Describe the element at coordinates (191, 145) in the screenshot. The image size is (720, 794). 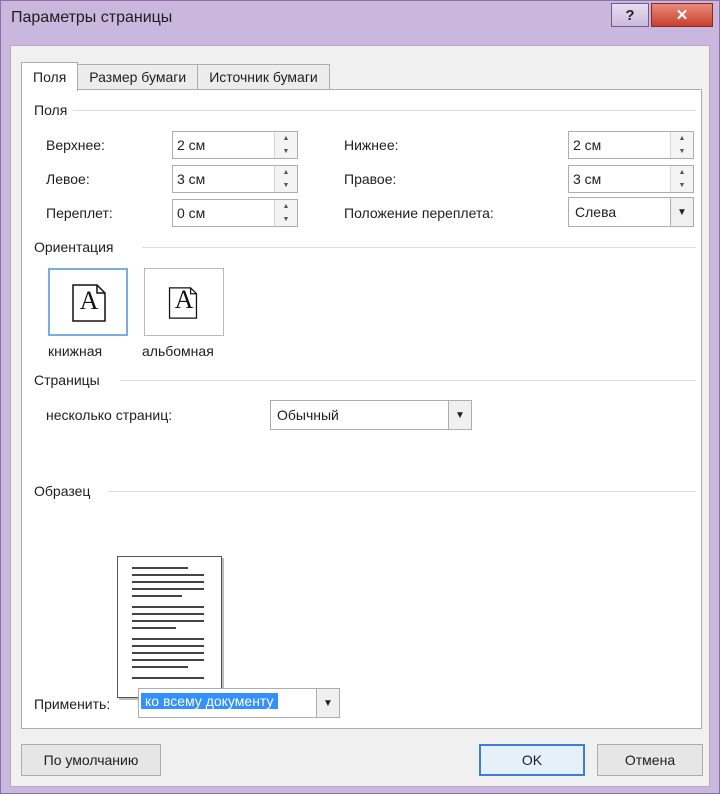
I see `top-margin-value: 2 см` at that location.